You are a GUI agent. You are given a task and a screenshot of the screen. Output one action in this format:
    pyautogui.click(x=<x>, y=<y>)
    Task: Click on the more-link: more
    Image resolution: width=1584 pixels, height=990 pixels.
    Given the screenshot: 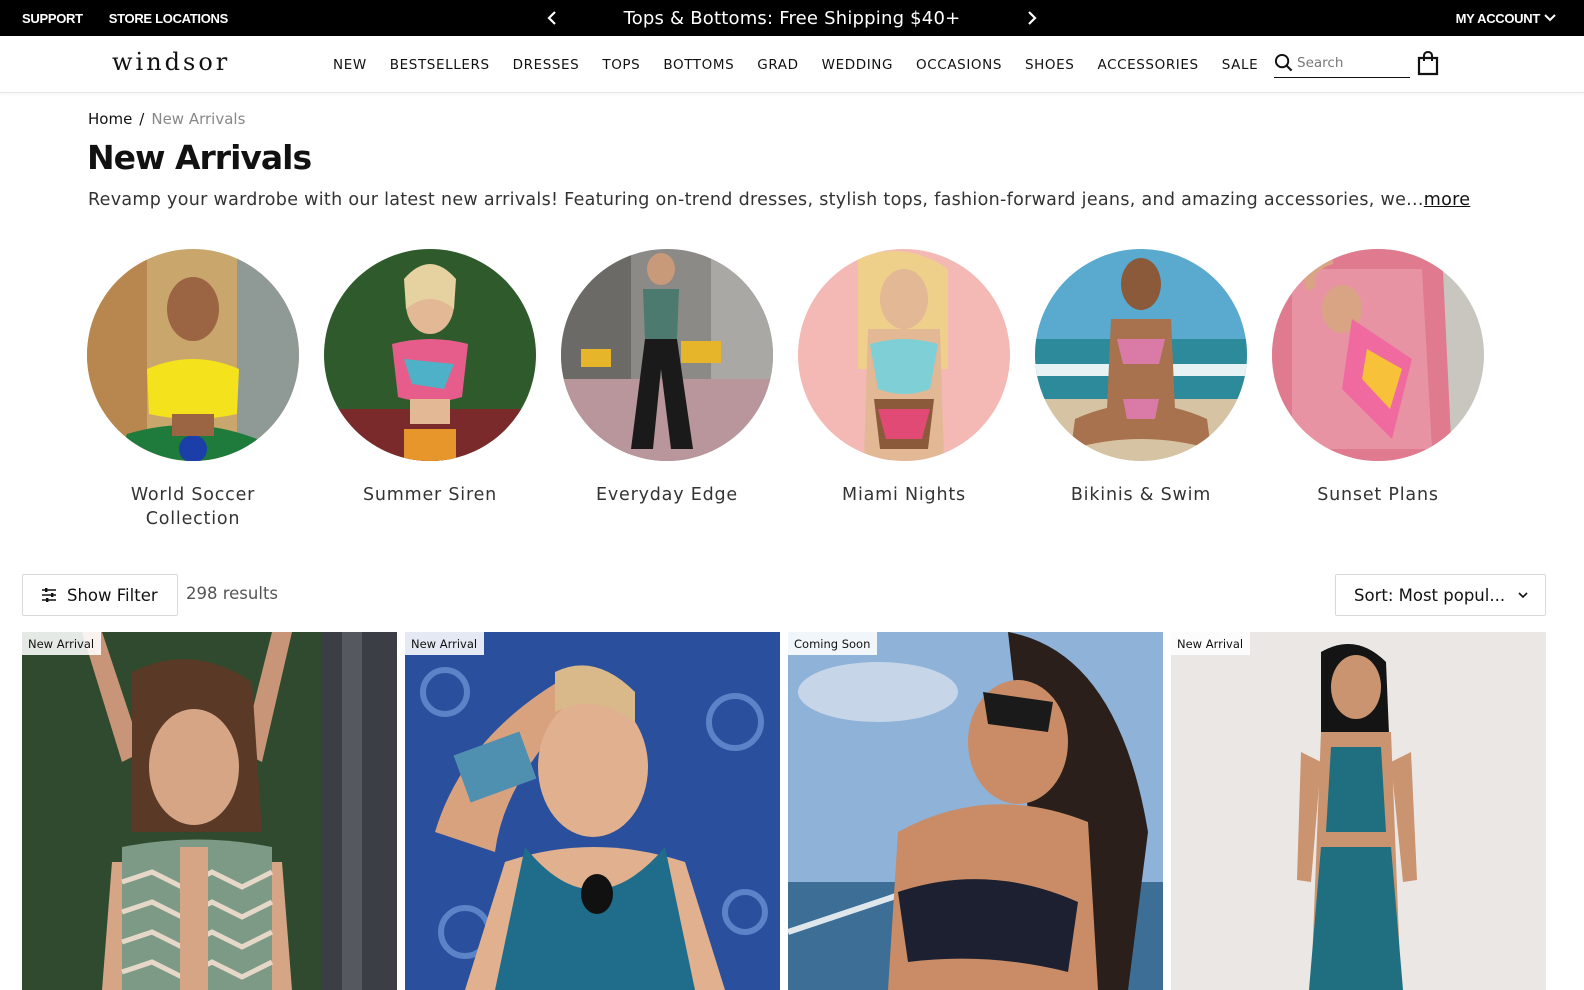 What is the action you would take?
    pyautogui.click(x=1447, y=200)
    